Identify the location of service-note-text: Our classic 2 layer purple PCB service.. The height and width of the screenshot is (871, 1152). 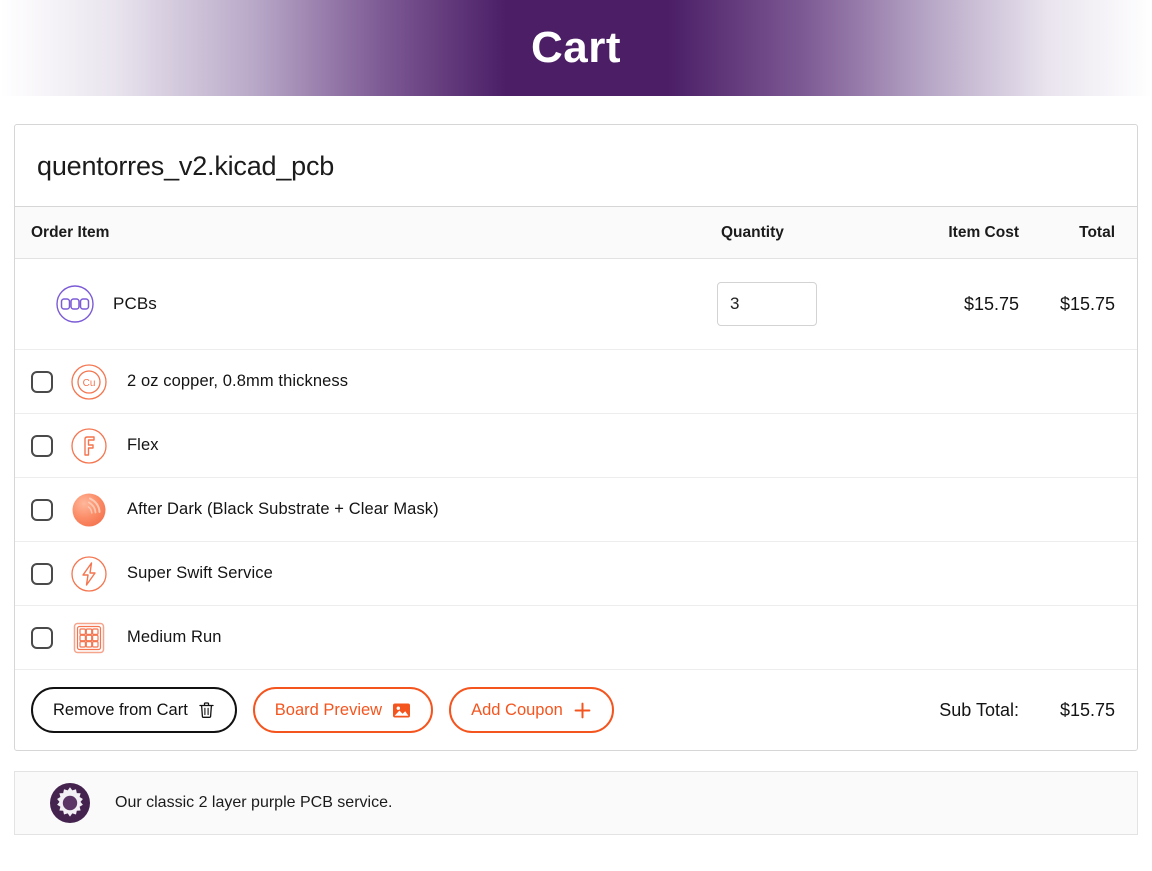
(254, 802).